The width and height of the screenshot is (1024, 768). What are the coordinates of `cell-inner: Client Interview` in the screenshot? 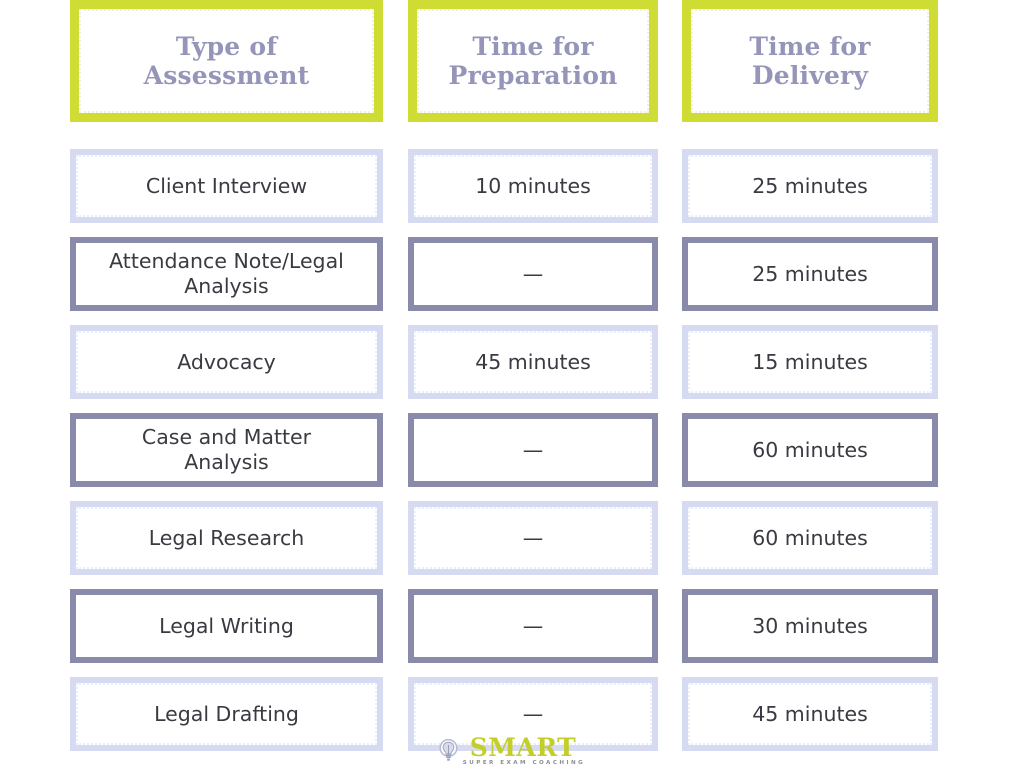 It's located at (226, 186).